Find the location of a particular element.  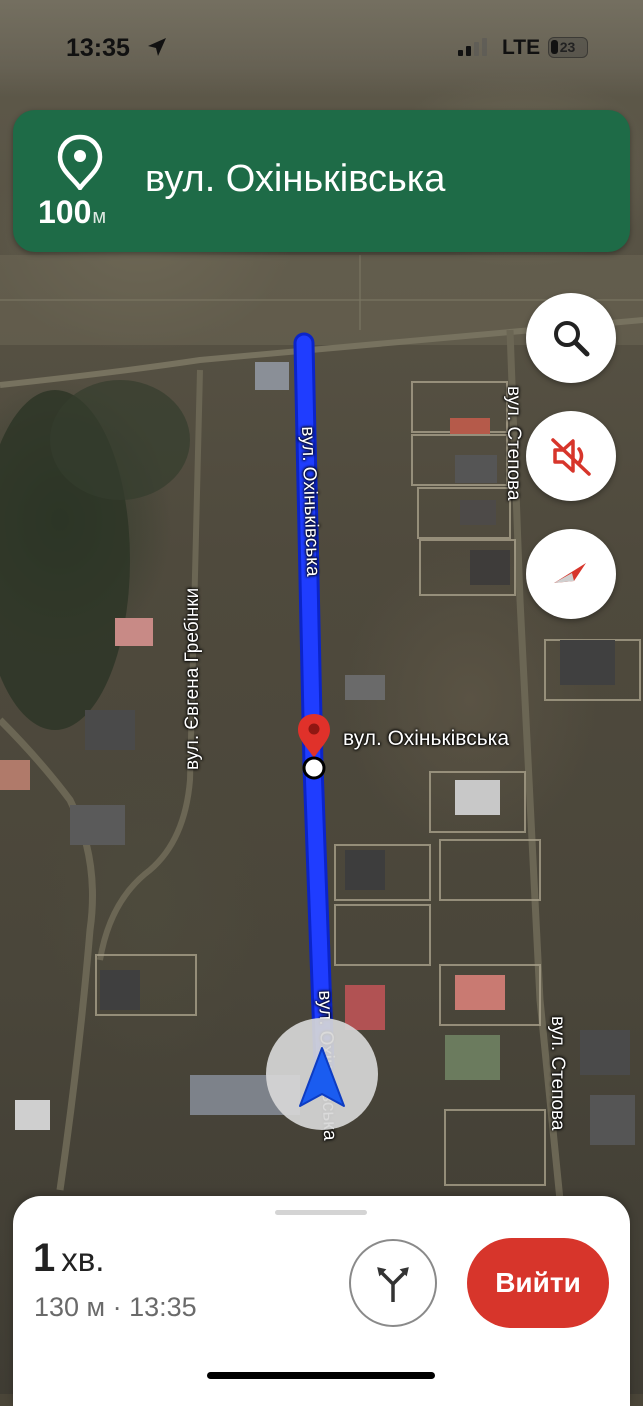

battery-level: 23 is located at coordinates (567, 47).